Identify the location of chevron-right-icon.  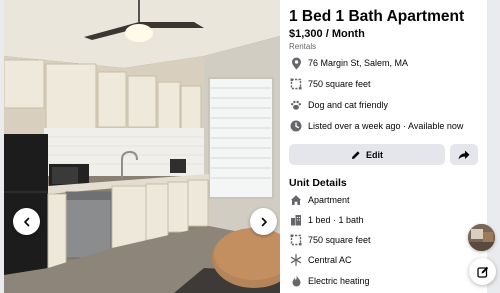
(264, 221).